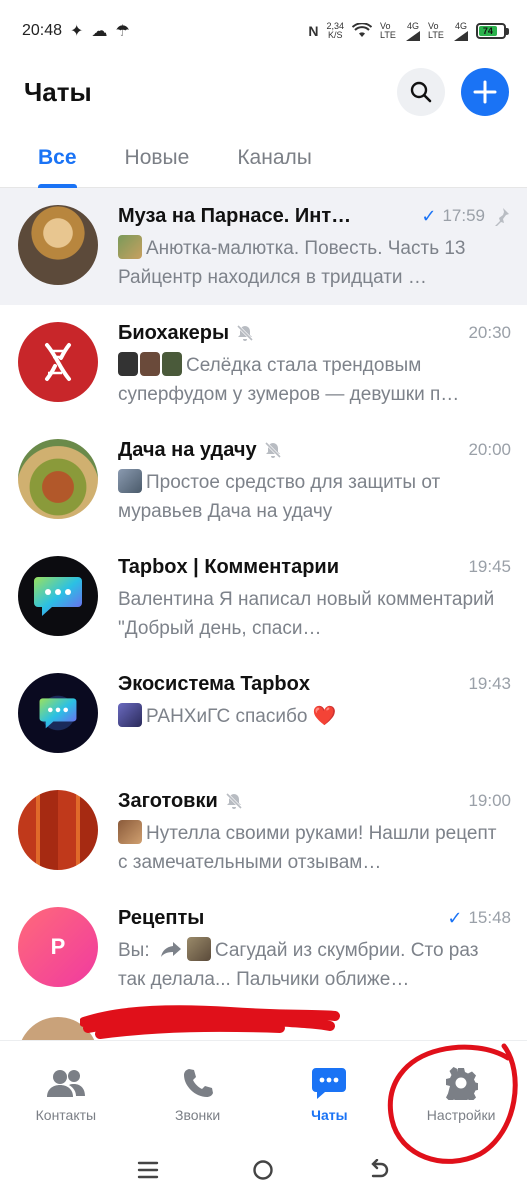  What do you see at coordinates (134, 950) in the screenshot?
I see `sender-prefix: Вы:` at bounding box center [134, 950].